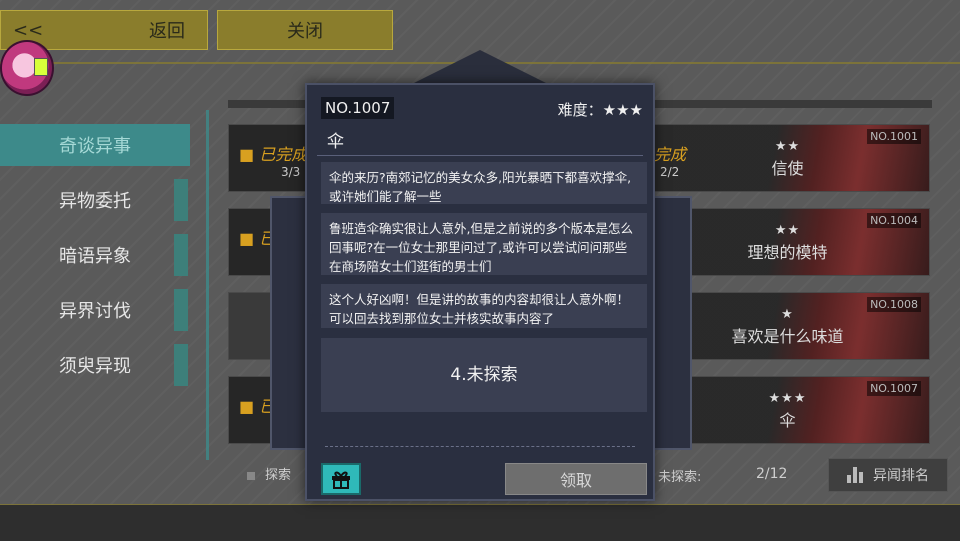 This screenshot has height=541, width=960. What do you see at coordinates (207, 285) in the screenshot?
I see `sidebar-divider` at bounding box center [207, 285].